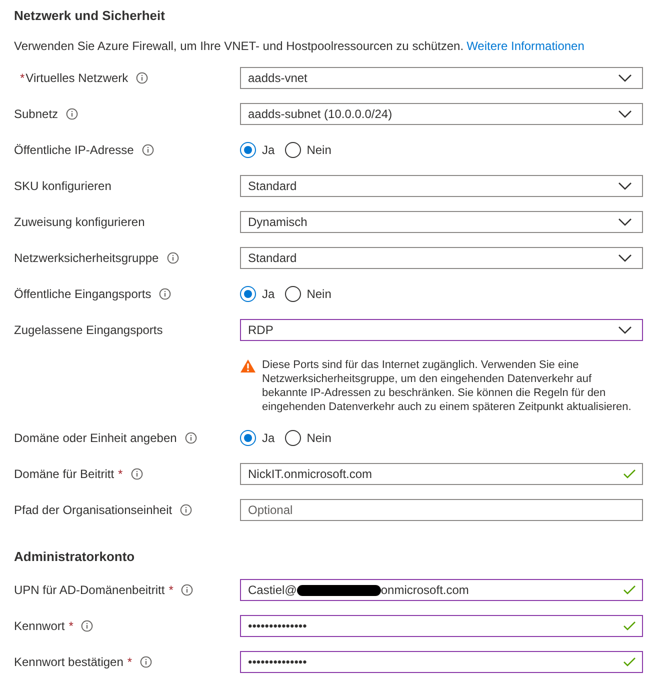 This screenshot has height=698, width=669. What do you see at coordinates (75, 557) in the screenshot?
I see `section-heading: Administratorkonto` at bounding box center [75, 557].